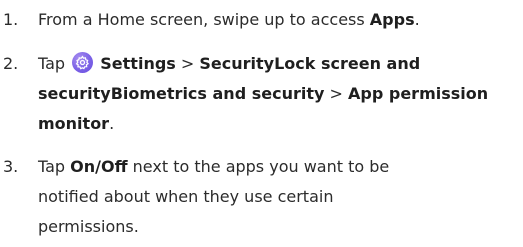  Describe the element at coordinates (11, 63) in the screenshot. I see `step-2-number: 2.` at that location.